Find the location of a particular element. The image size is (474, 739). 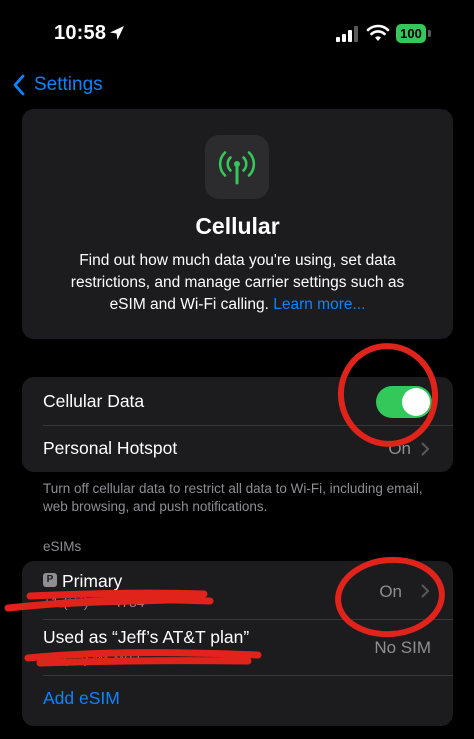

page-title: Cellular is located at coordinates (237, 226).